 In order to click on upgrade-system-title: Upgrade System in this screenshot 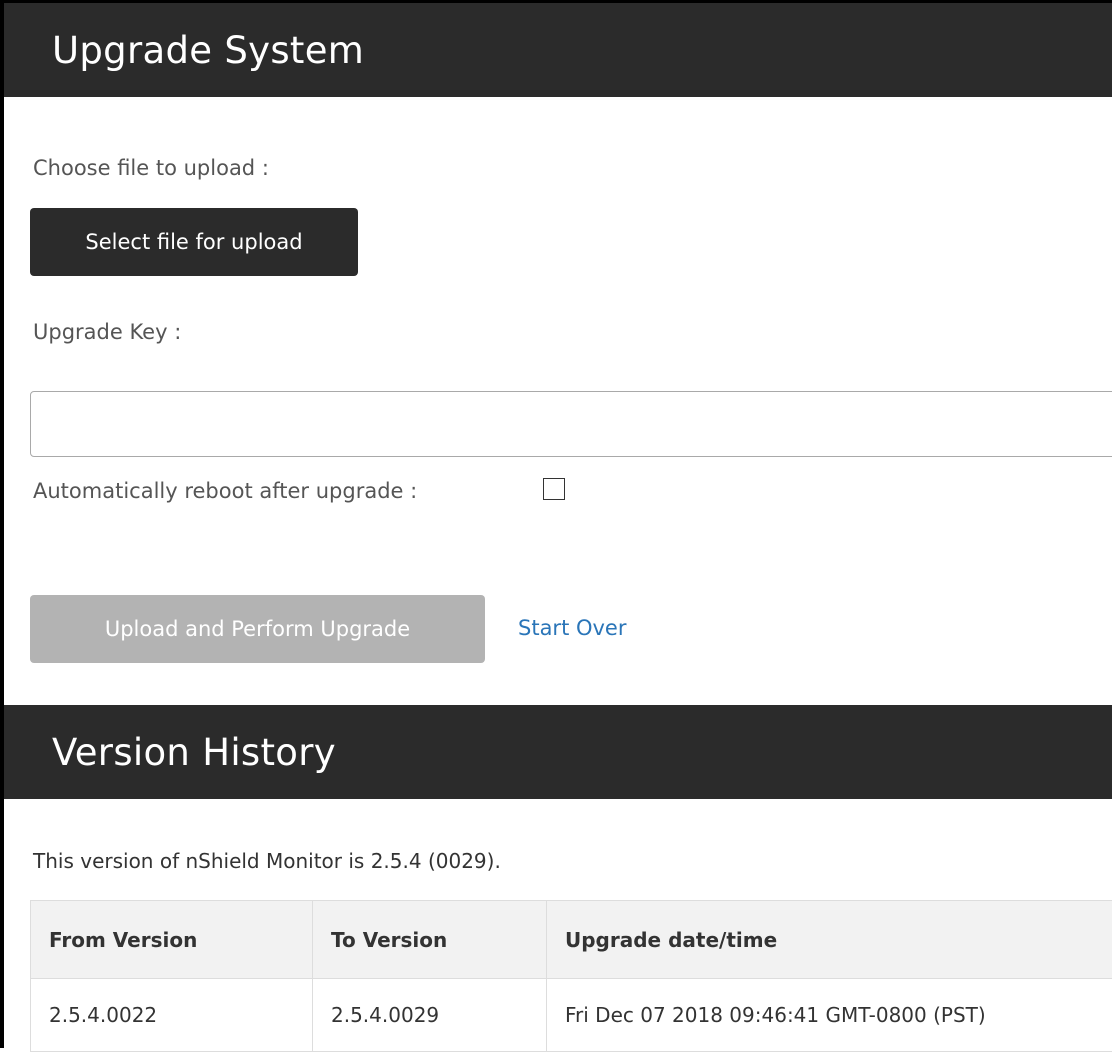, I will do `click(208, 50)`.